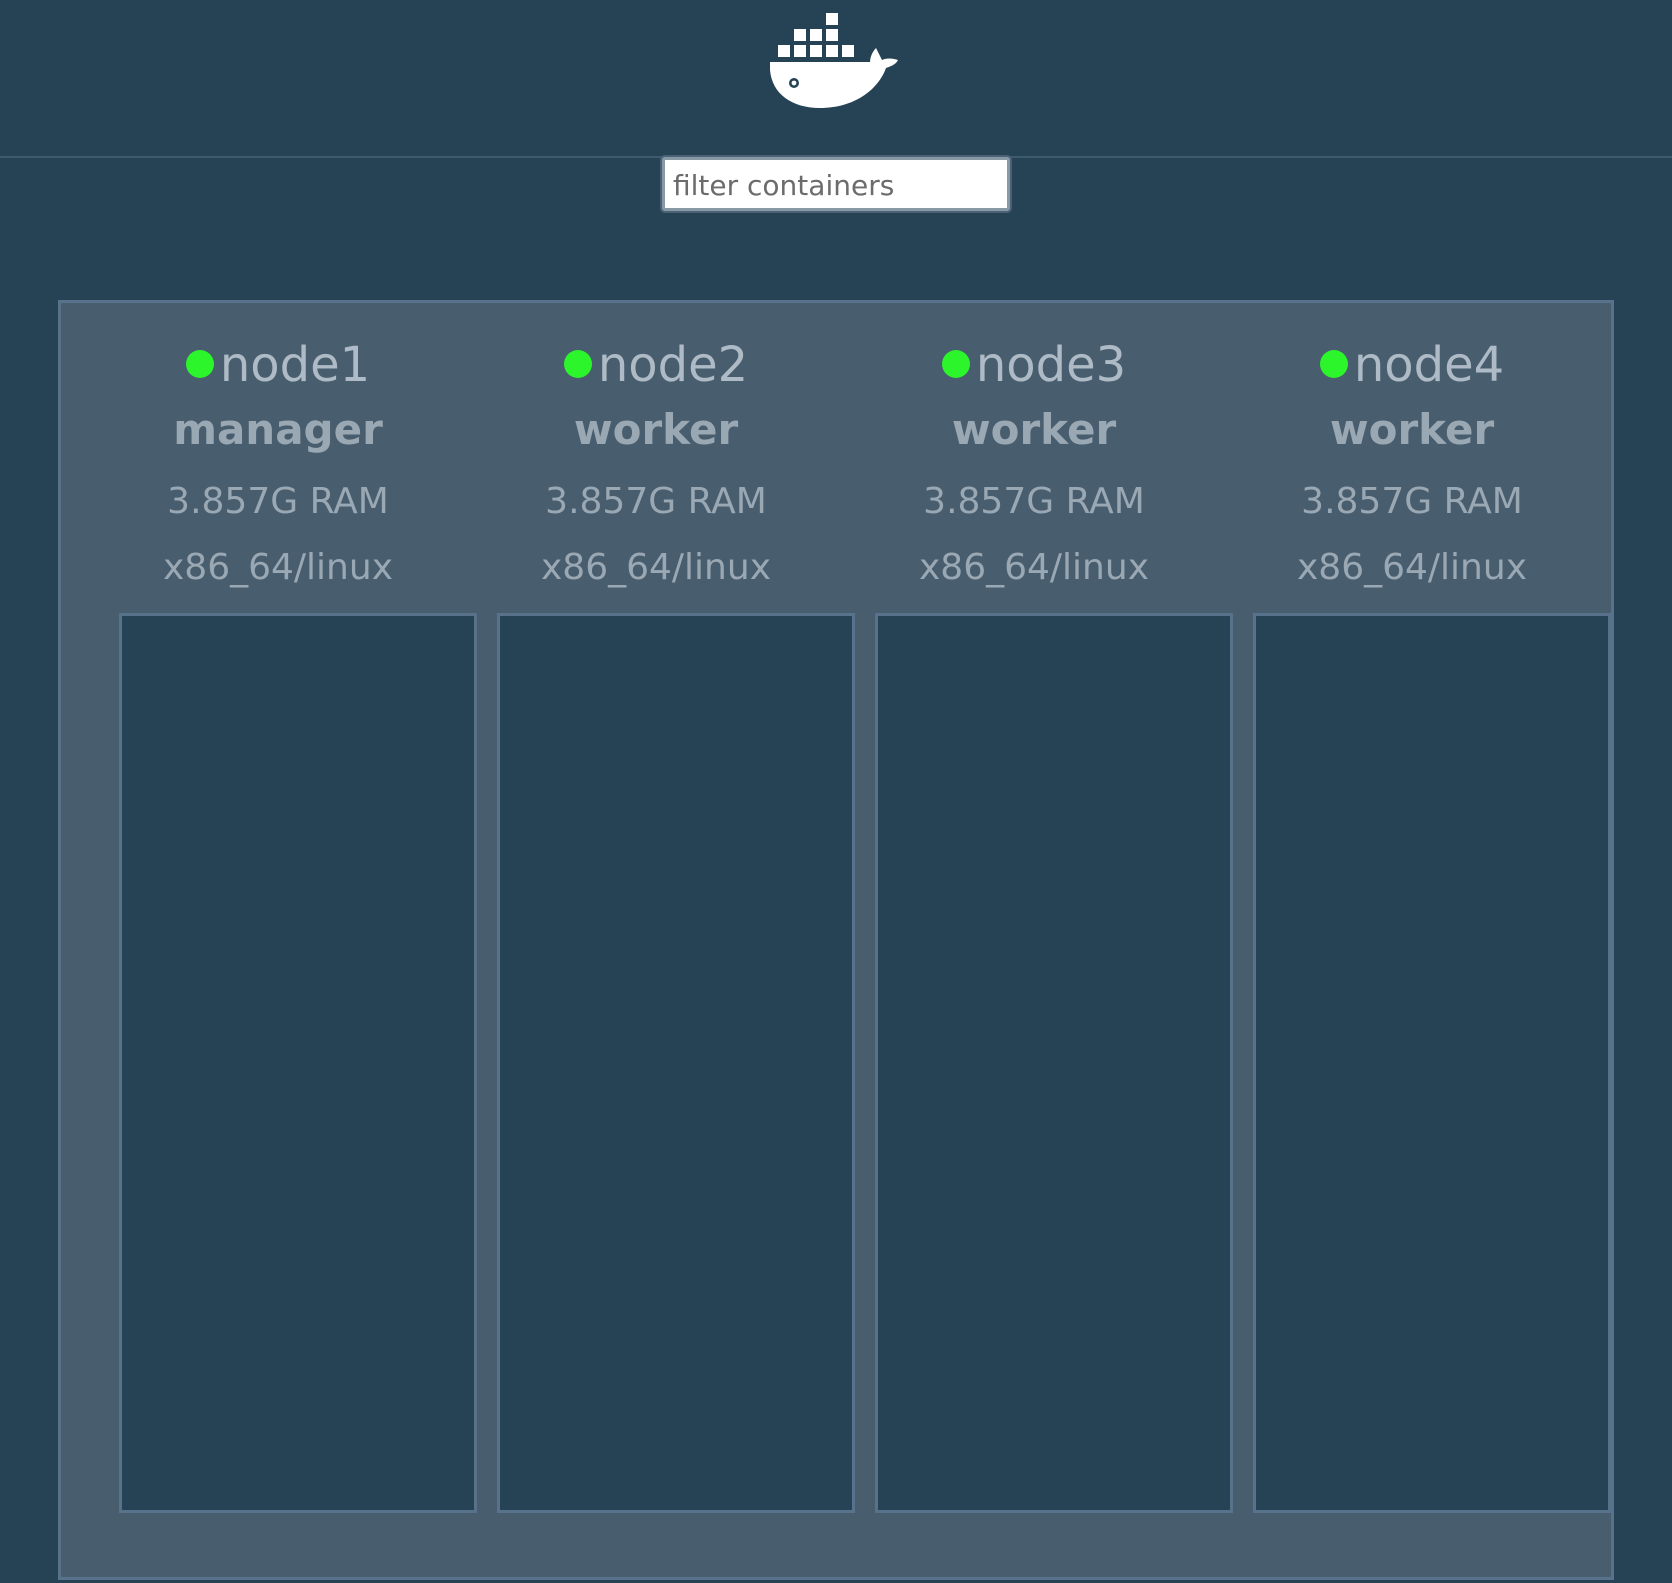  Describe the element at coordinates (1051, 365) in the screenshot. I see `node-name: node3` at that location.